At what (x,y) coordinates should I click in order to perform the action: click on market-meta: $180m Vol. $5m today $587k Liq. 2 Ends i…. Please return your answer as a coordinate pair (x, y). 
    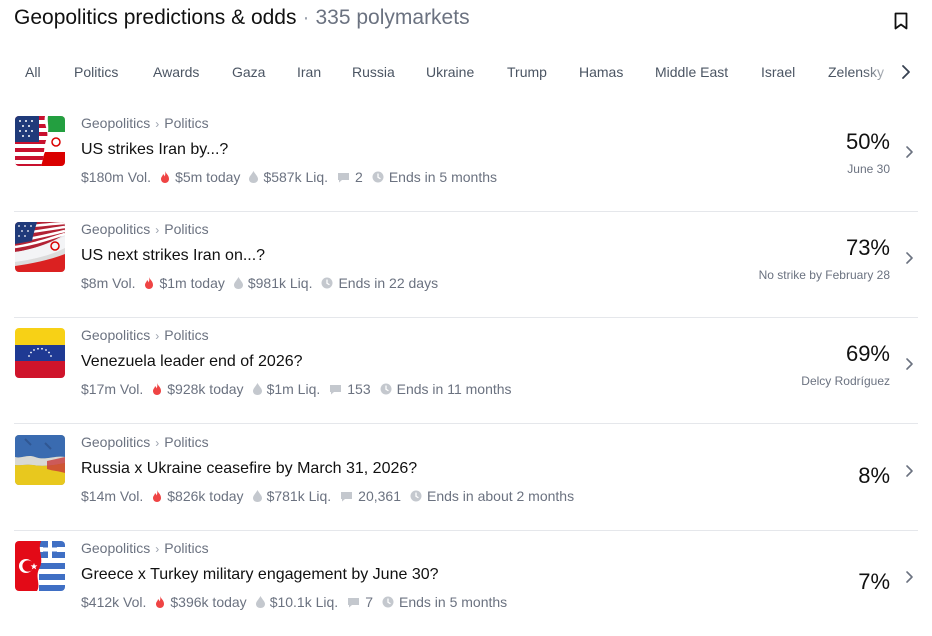
    Looking at the image, I should click on (293, 177).